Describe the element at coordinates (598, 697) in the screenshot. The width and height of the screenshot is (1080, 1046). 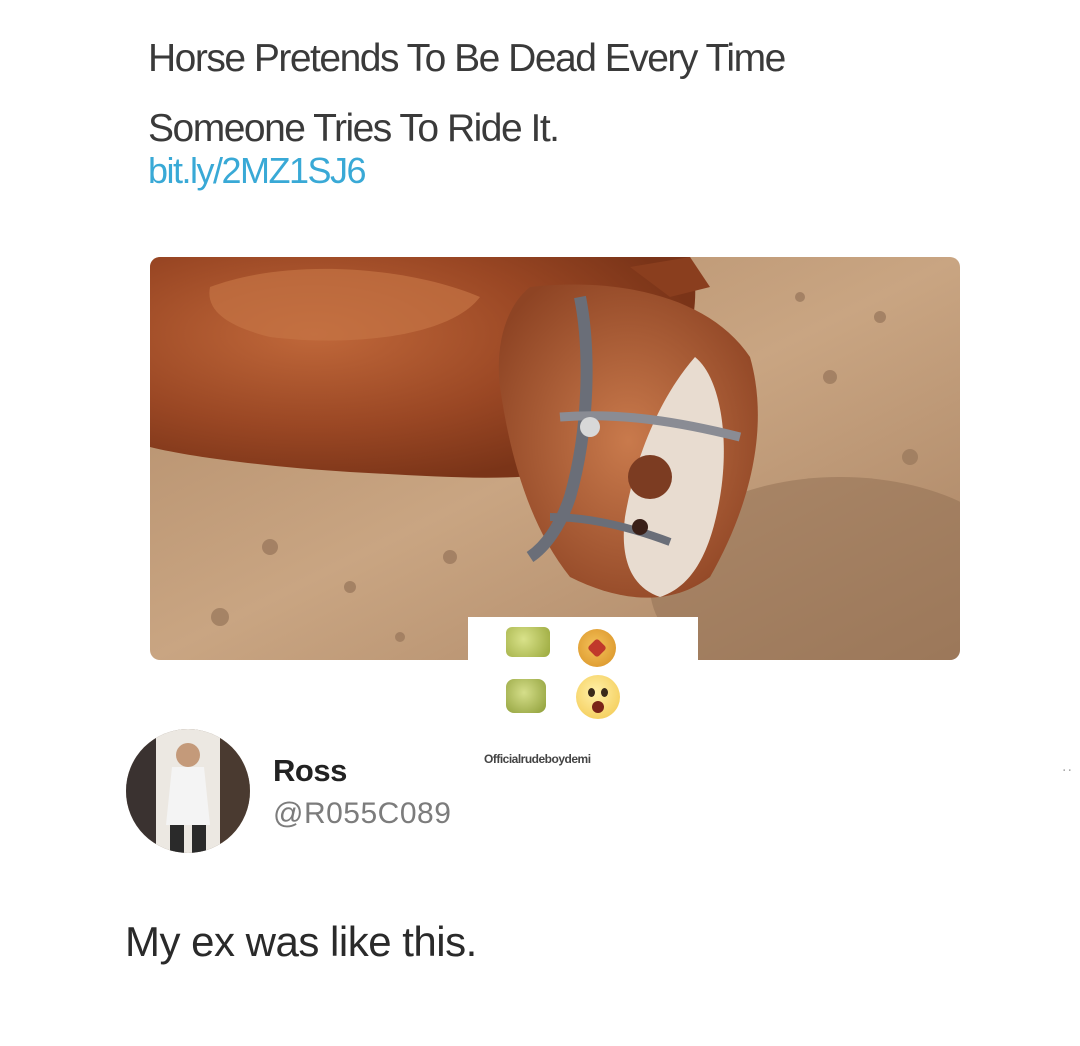
I see `shocked-emoji-icon` at that location.